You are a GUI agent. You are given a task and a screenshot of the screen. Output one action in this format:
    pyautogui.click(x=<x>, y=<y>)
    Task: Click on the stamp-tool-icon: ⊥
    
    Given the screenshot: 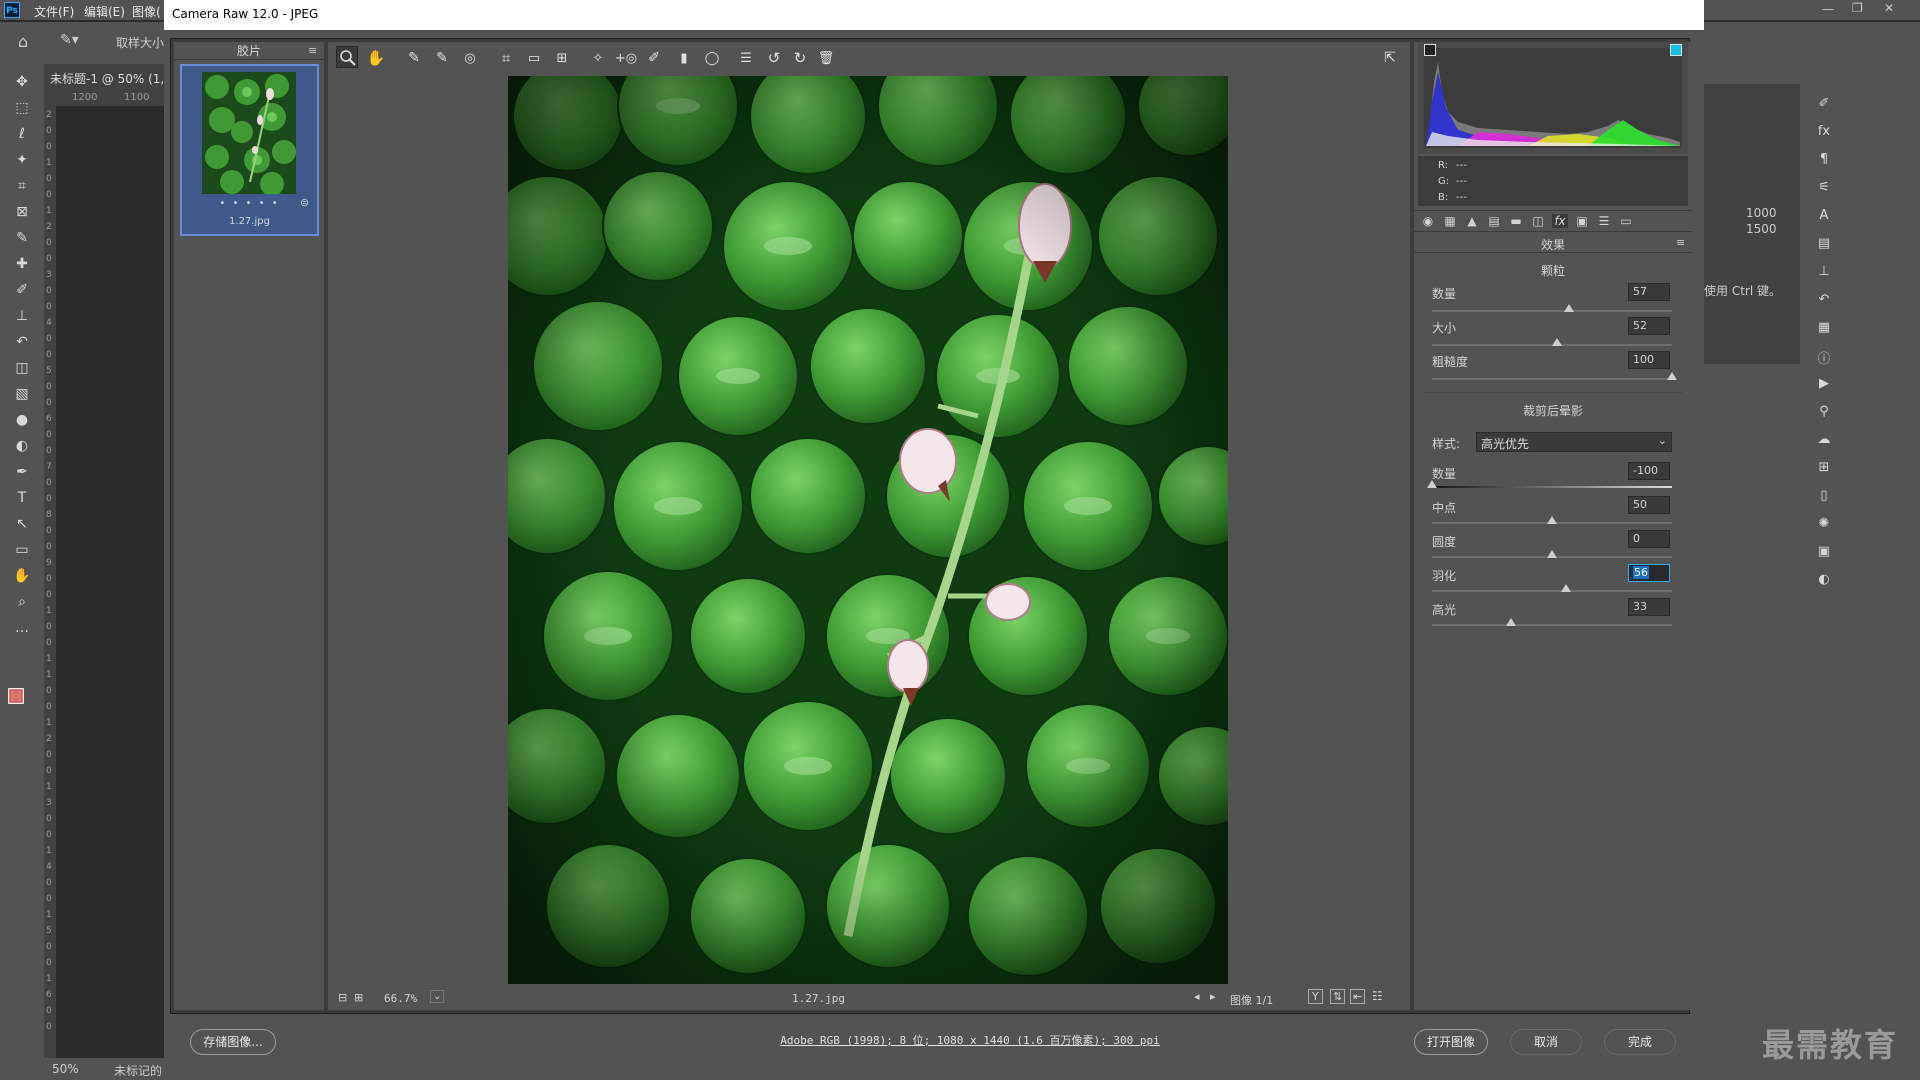 What is the action you would take?
    pyautogui.click(x=22, y=316)
    